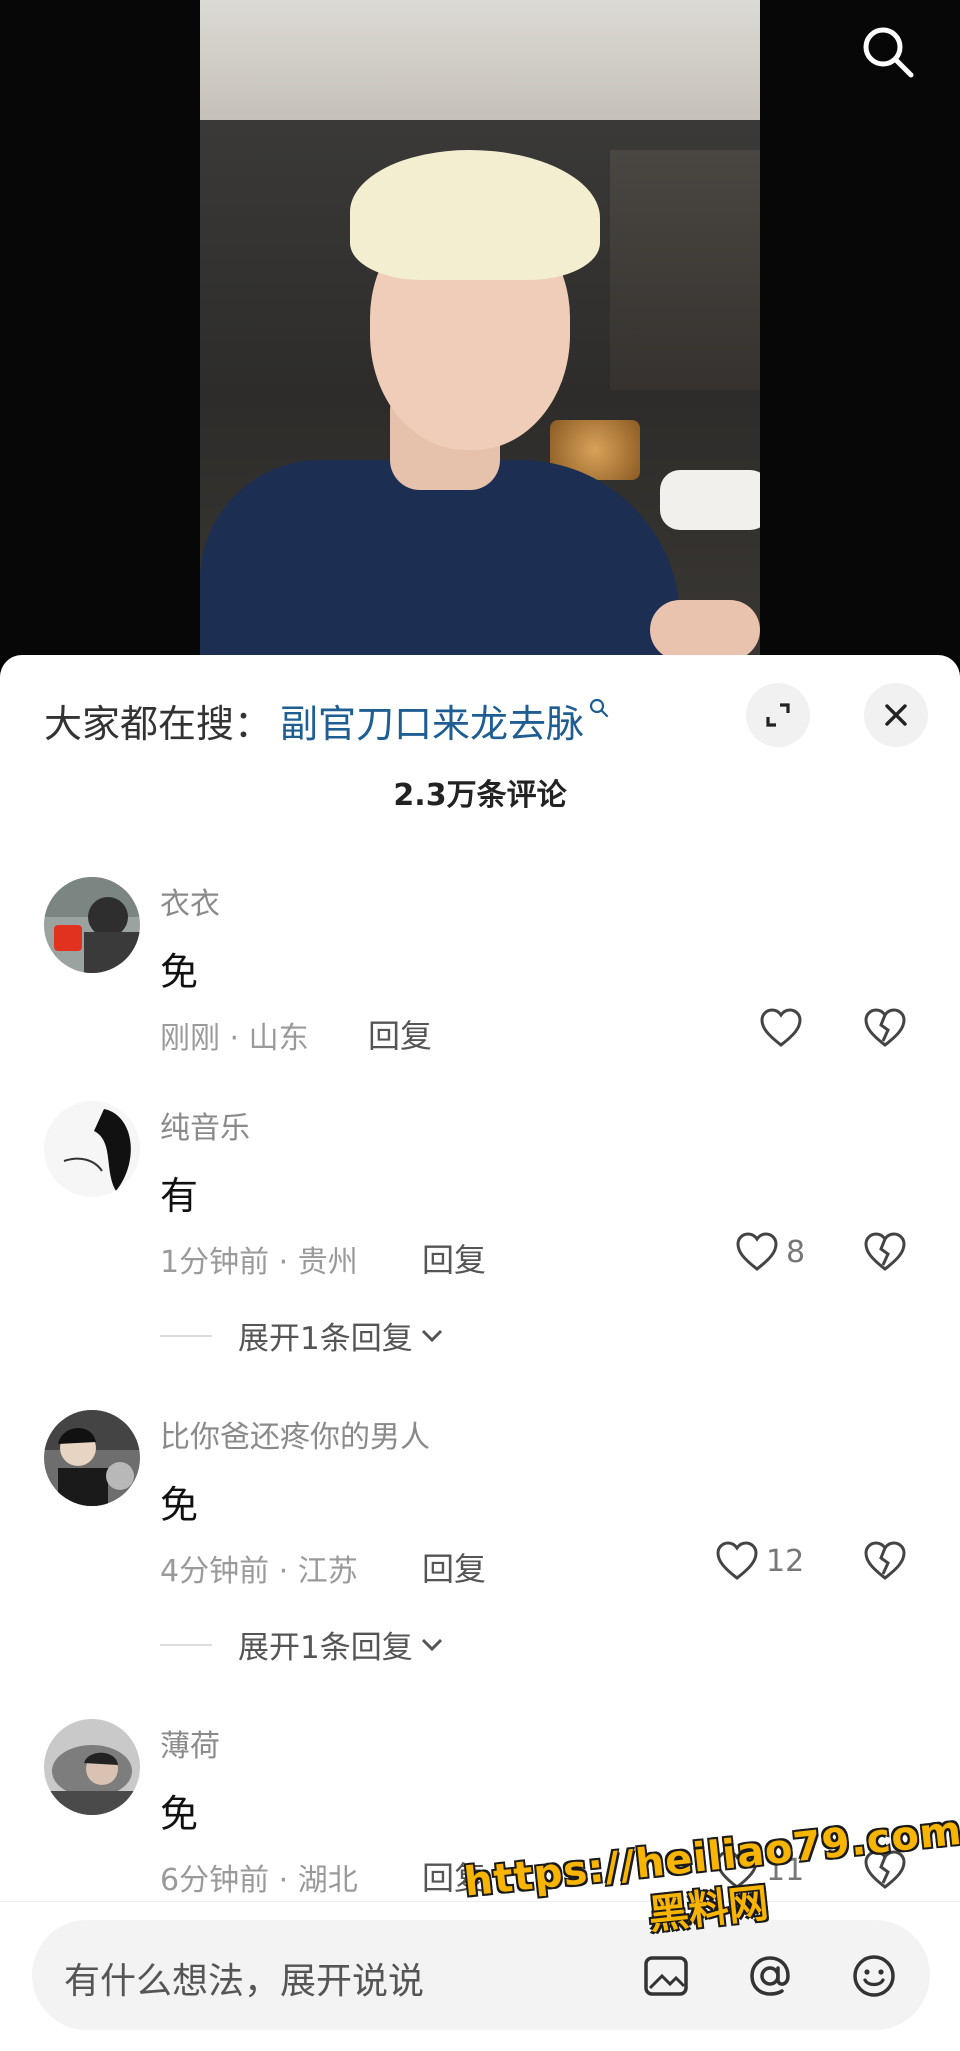 This screenshot has height=2051, width=960. Describe the element at coordinates (599, 708) in the screenshot. I see `small-search-icon` at that location.